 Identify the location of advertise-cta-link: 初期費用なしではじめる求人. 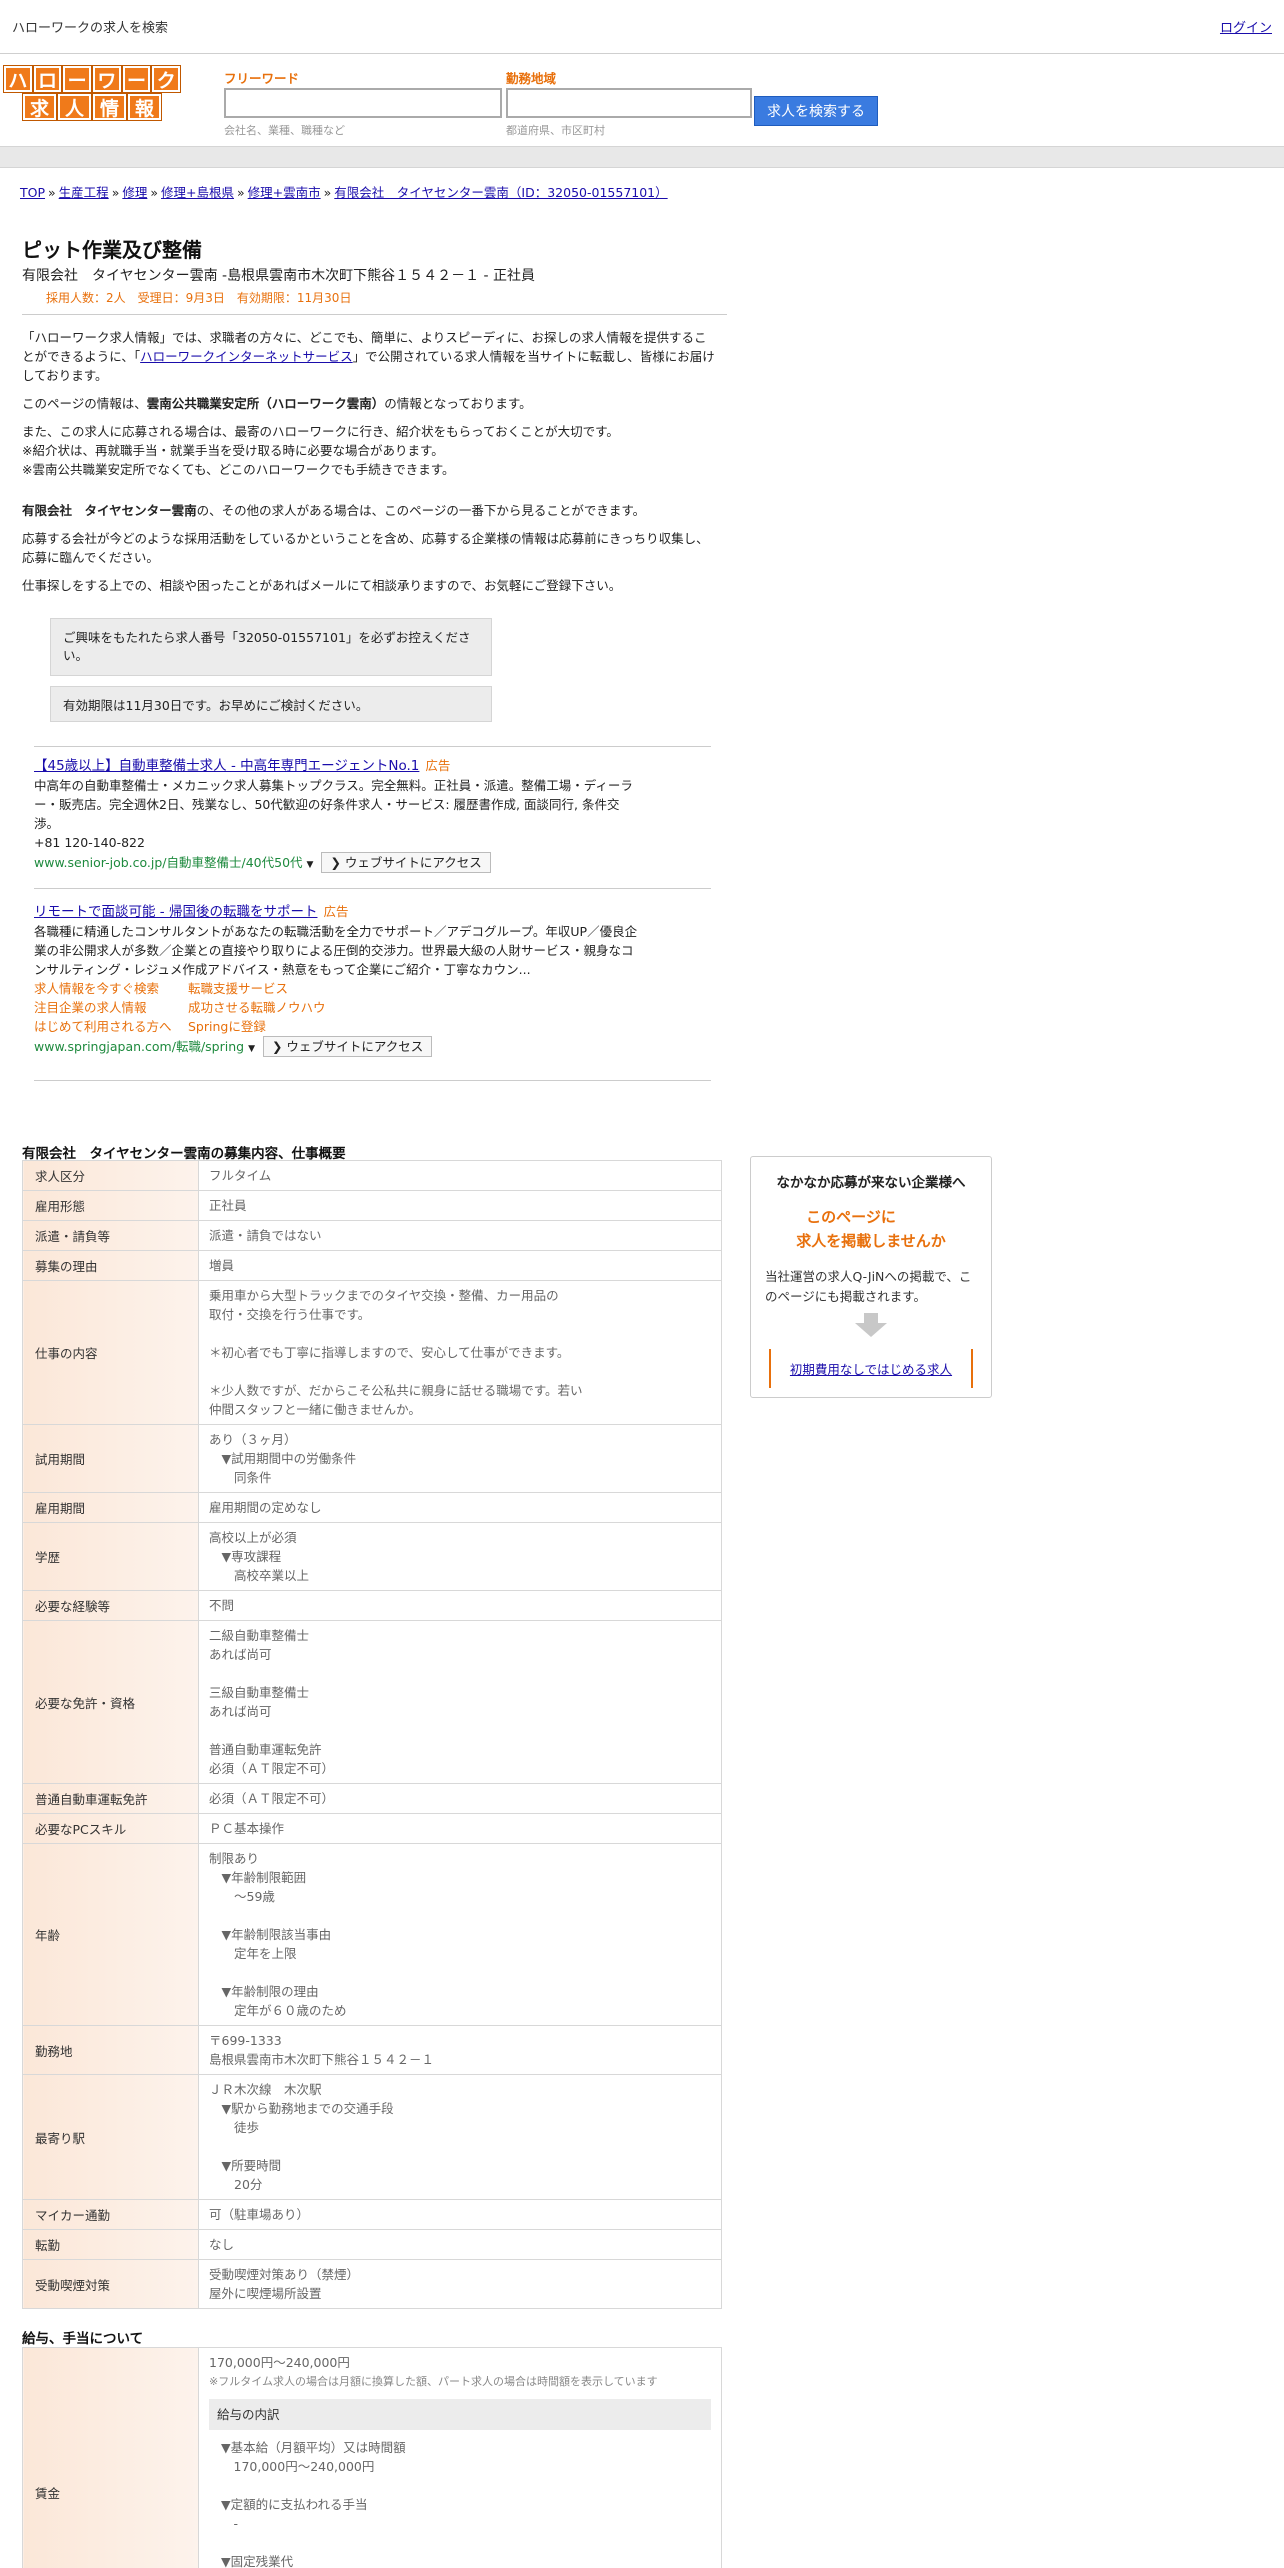
(871, 1369).